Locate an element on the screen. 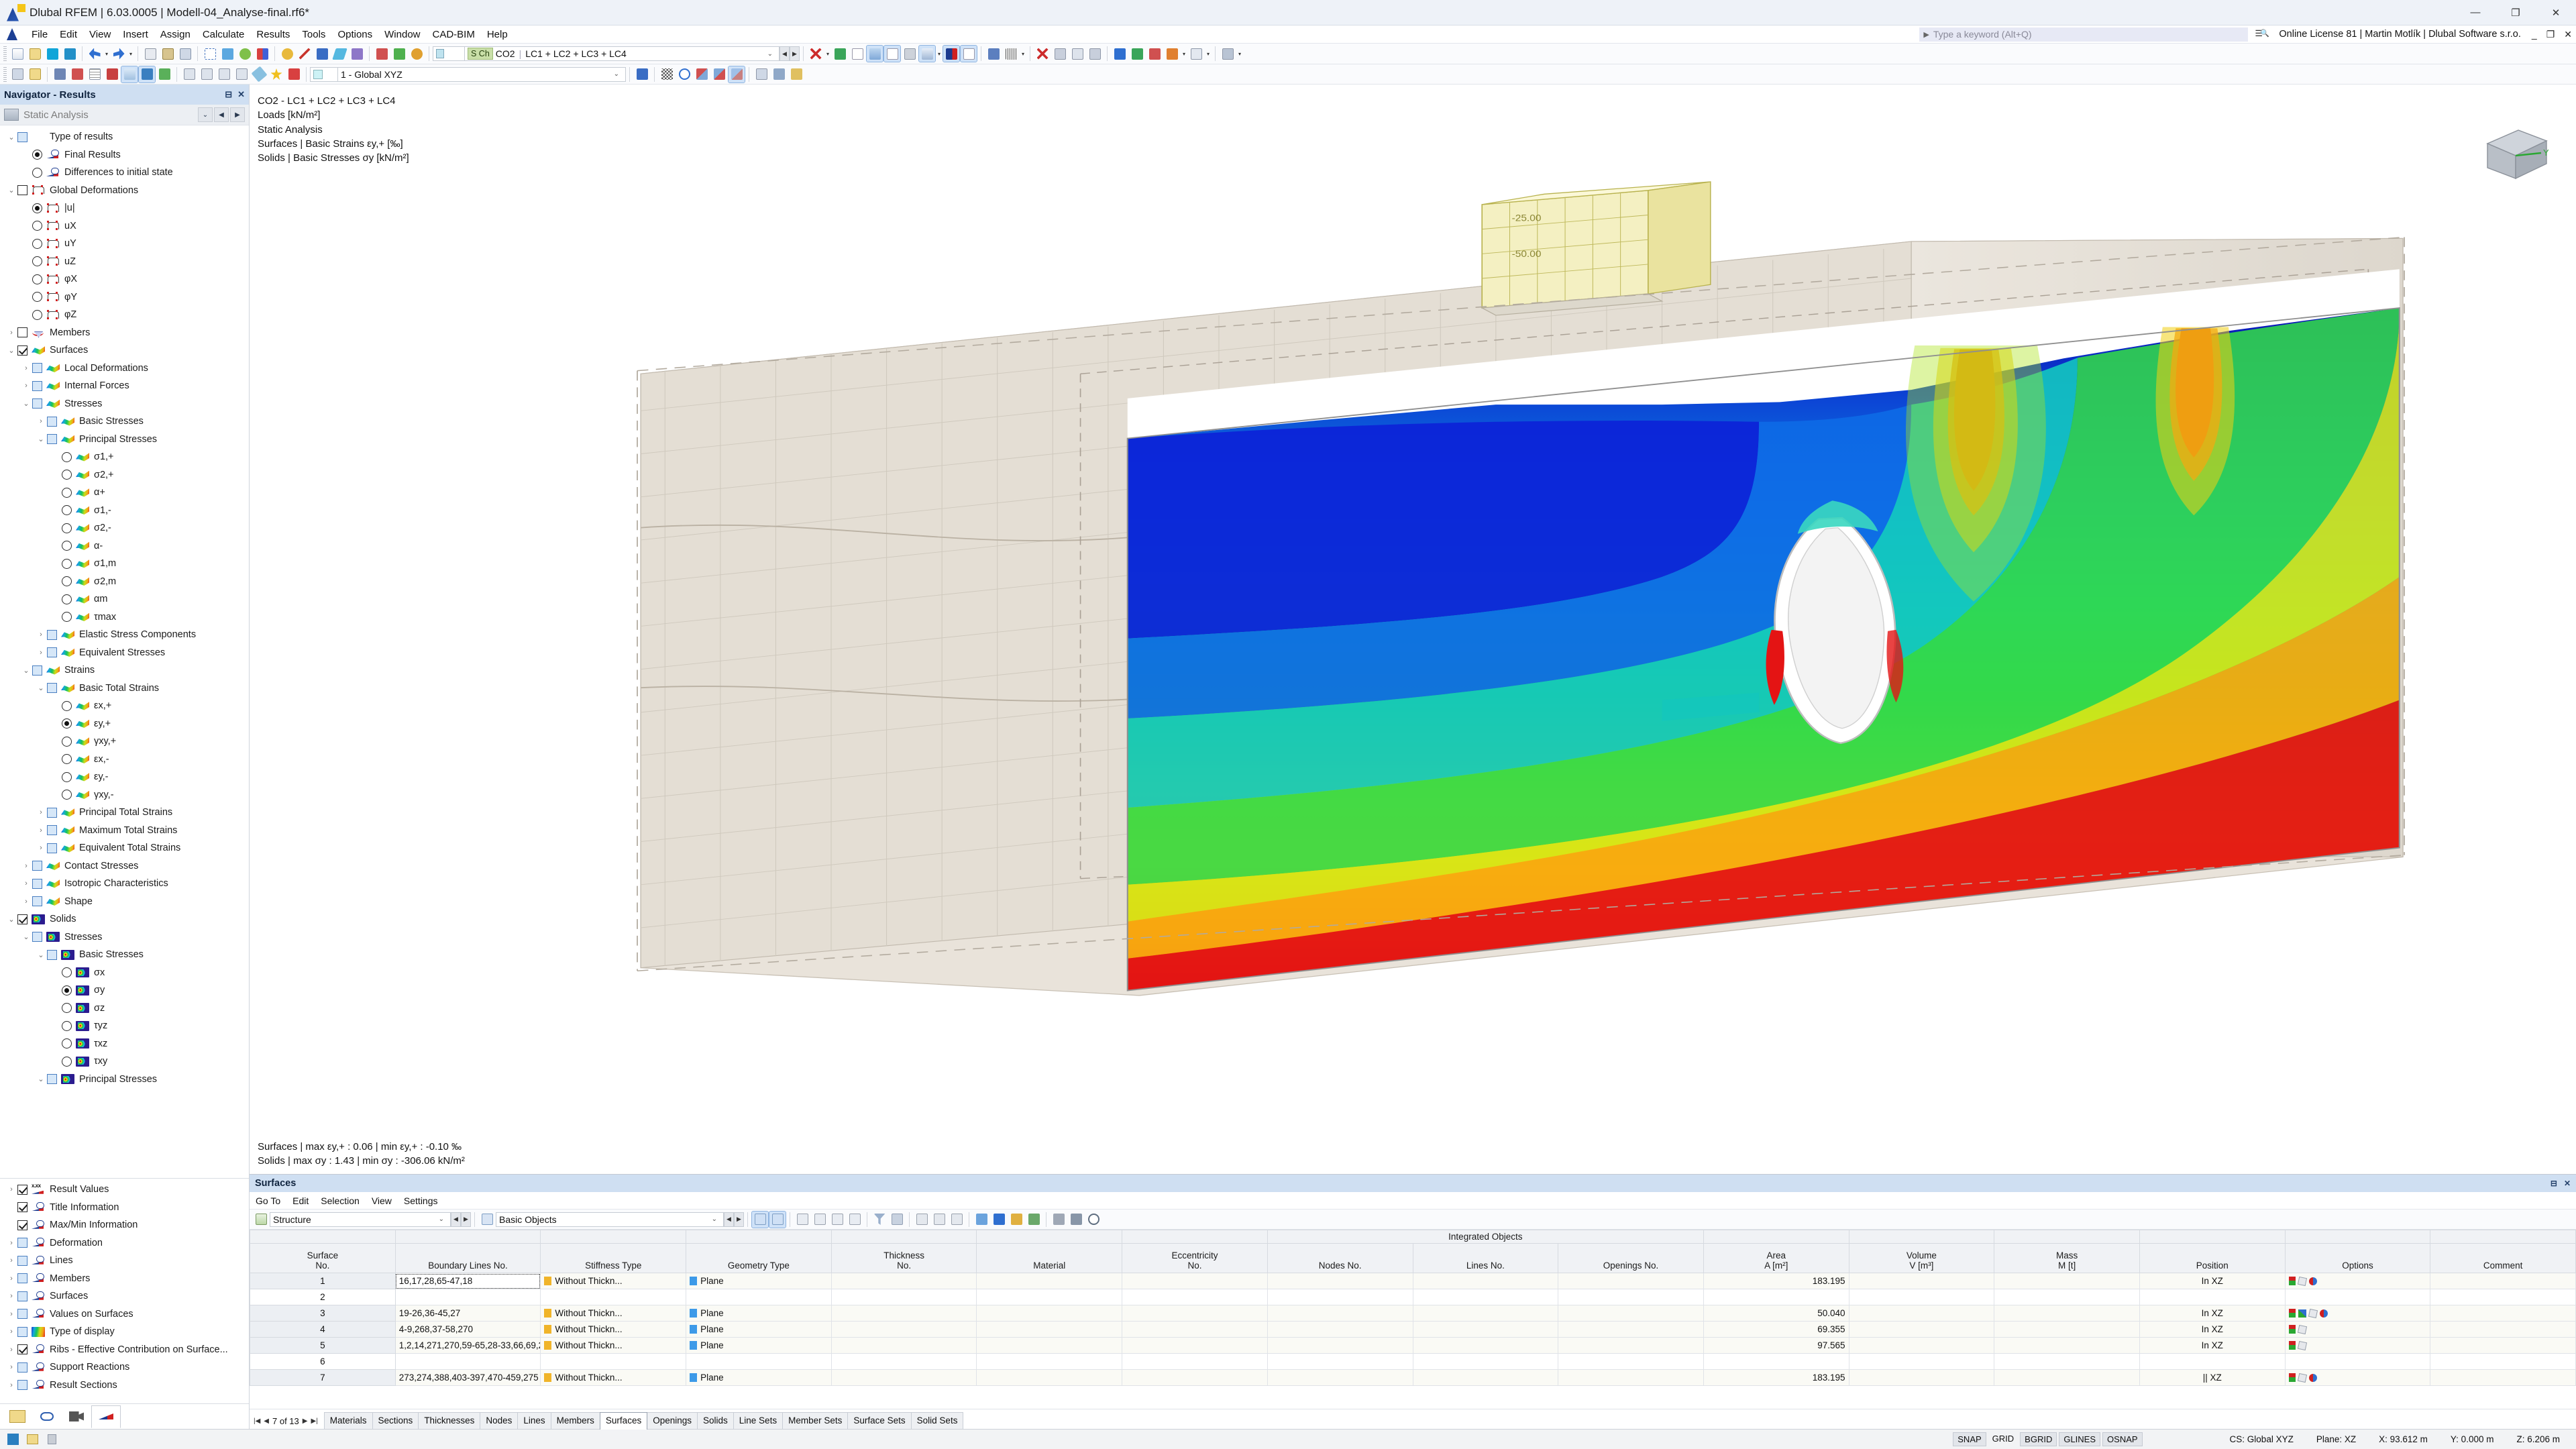  display-tree-item-deformation: › Deformation is located at coordinates (124, 1243).